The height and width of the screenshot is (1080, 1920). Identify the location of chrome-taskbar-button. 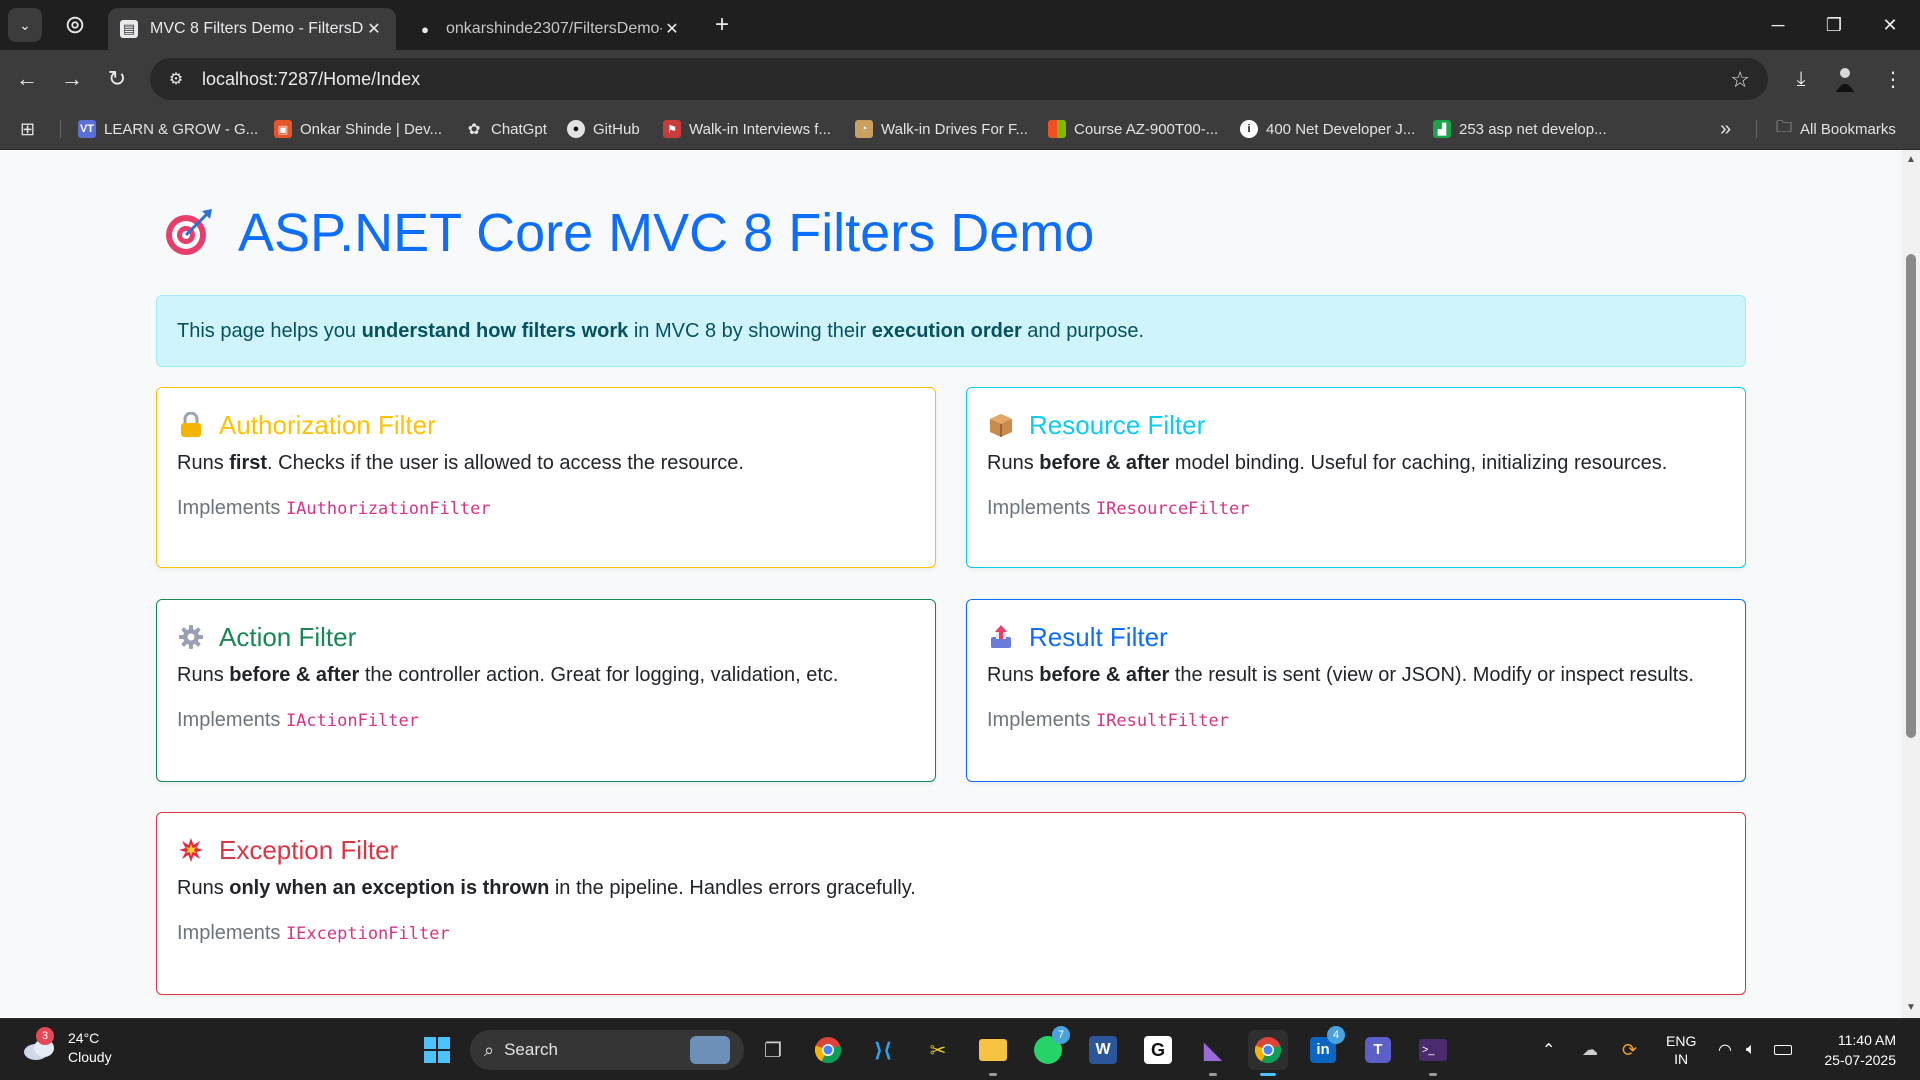
(828, 1050).